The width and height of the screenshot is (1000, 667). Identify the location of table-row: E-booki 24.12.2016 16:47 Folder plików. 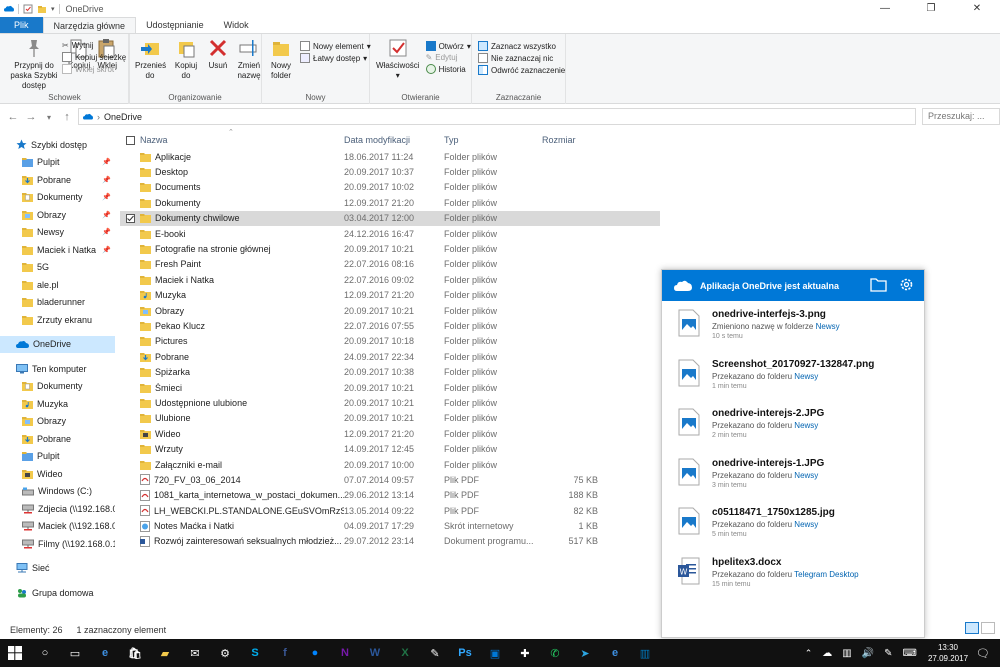
(390, 233).